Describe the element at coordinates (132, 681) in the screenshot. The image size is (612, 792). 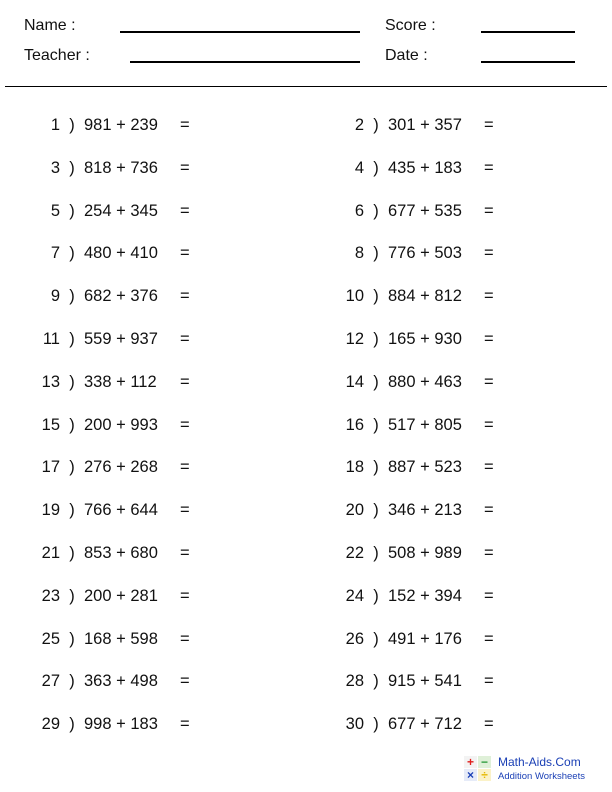
I see `problem-expression: 363 + 498` at that location.